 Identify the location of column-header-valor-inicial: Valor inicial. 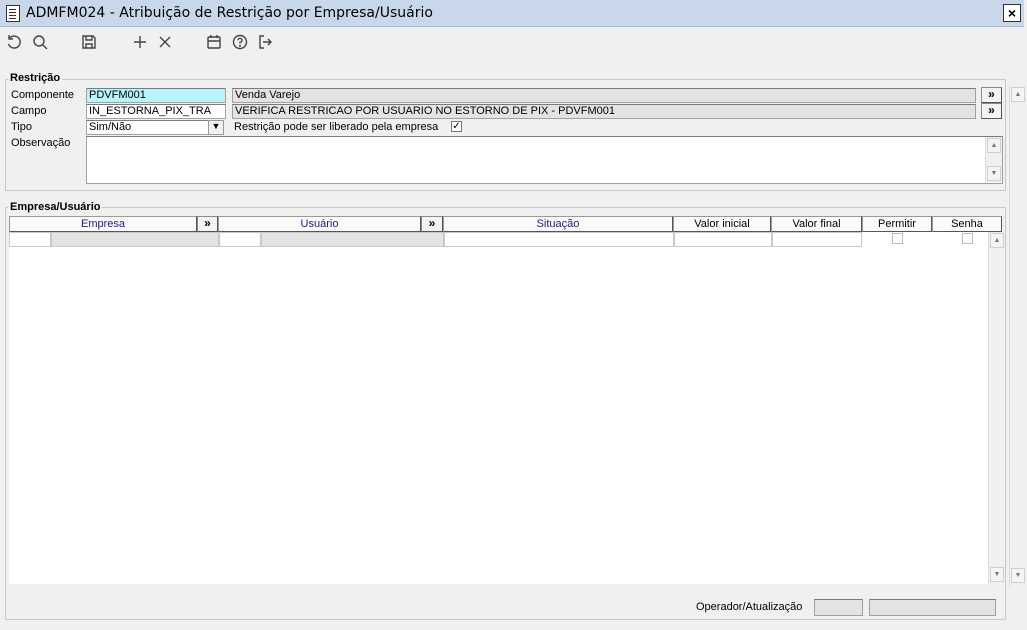
(722, 224).